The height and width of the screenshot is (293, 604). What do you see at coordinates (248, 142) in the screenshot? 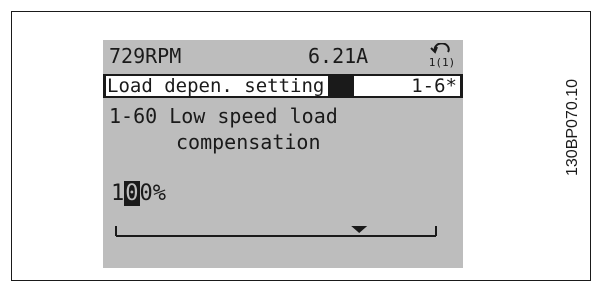
I see `parameter-name-line2: compensation` at bounding box center [248, 142].